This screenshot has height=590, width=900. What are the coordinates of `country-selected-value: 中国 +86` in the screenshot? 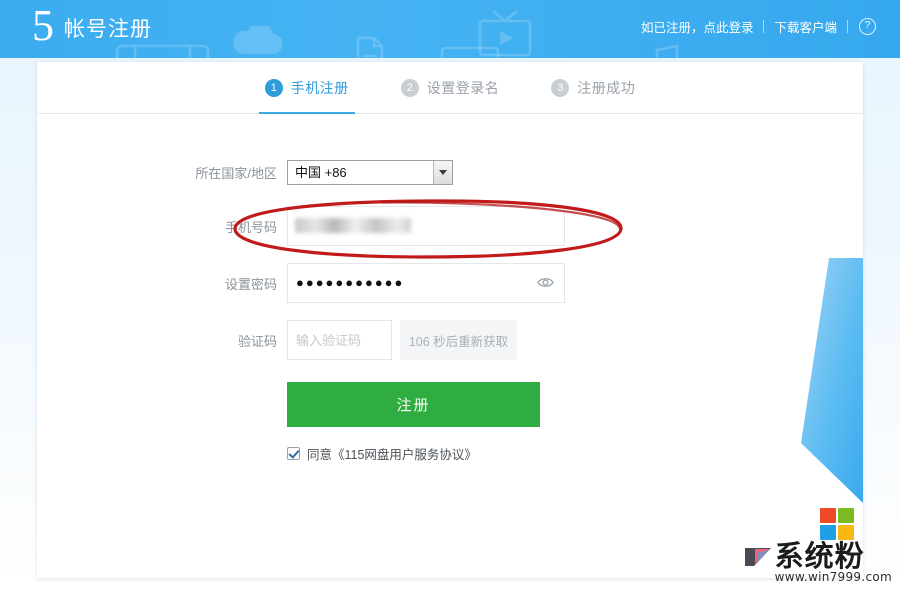 It's located at (321, 172).